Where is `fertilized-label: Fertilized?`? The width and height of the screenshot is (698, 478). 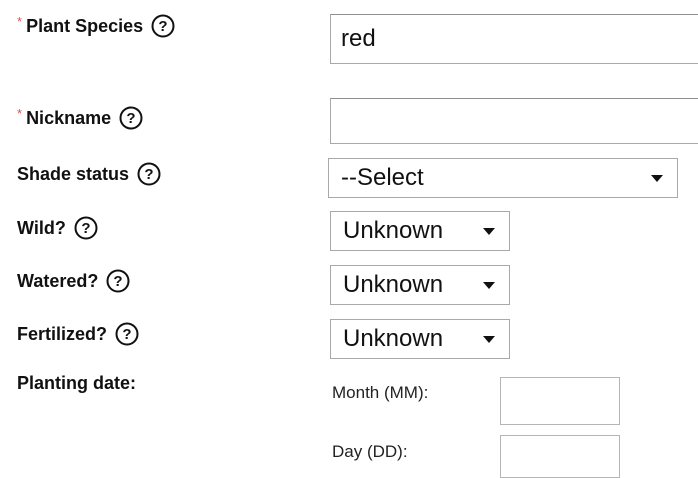 fertilized-label: Fertilized? is located at coordinates (62, 333).